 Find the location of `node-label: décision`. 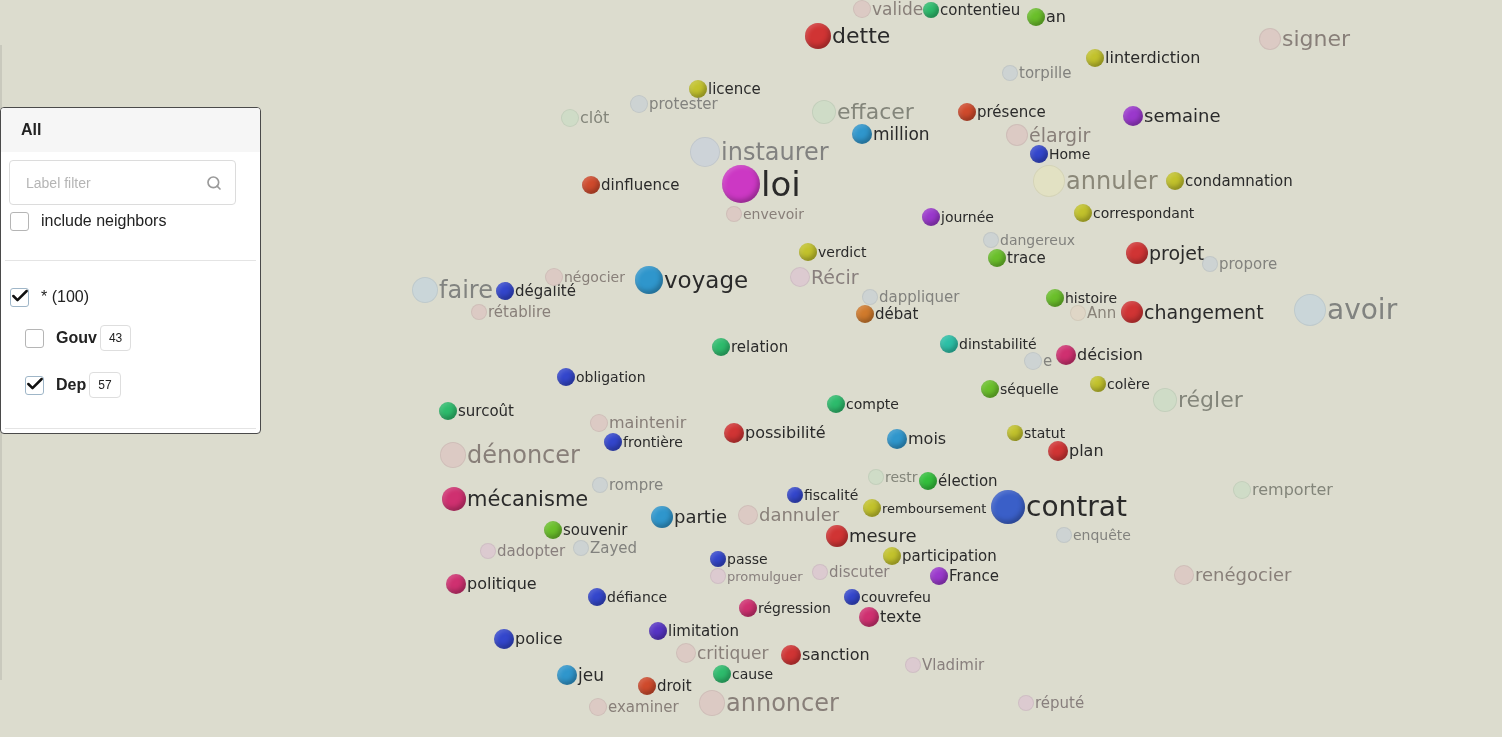

node-label: décision is located at coordinates (1110, 355).